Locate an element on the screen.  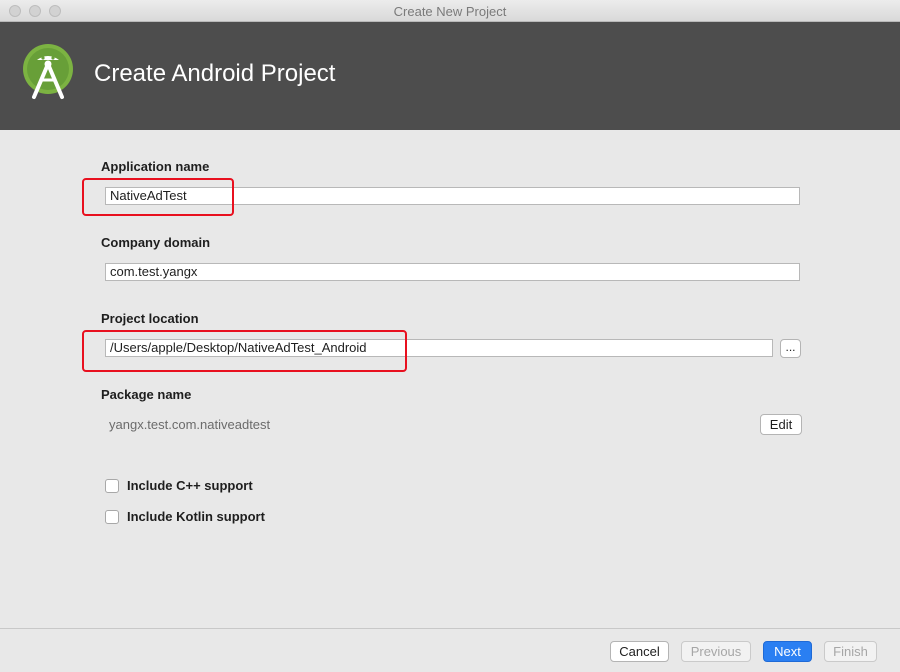
cancel-button: Cancel is located at coordinates (639, 651).